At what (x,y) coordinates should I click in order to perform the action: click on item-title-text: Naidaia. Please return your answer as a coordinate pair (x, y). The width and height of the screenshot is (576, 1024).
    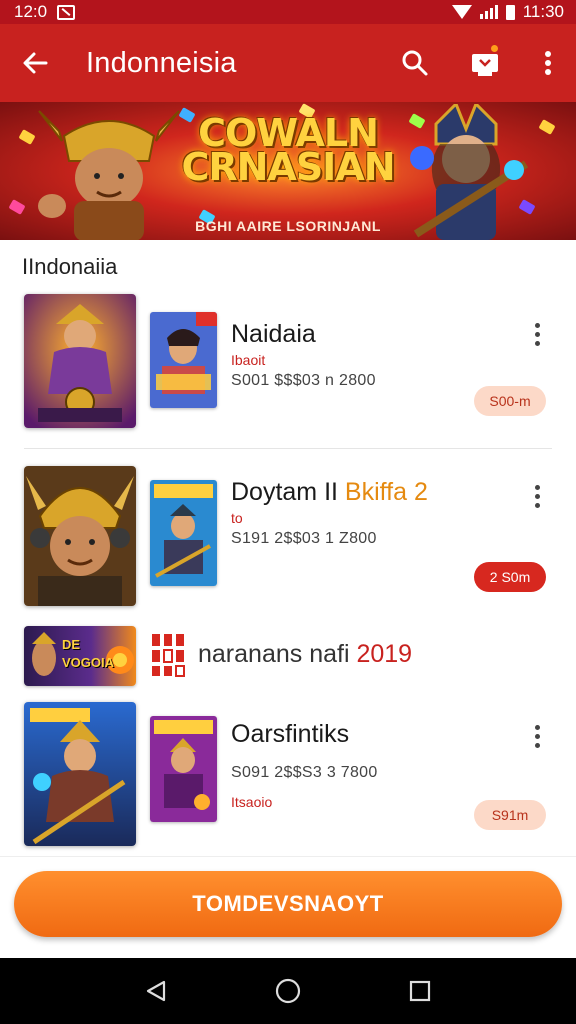
    Looking at the image, I should click on (273, 334).